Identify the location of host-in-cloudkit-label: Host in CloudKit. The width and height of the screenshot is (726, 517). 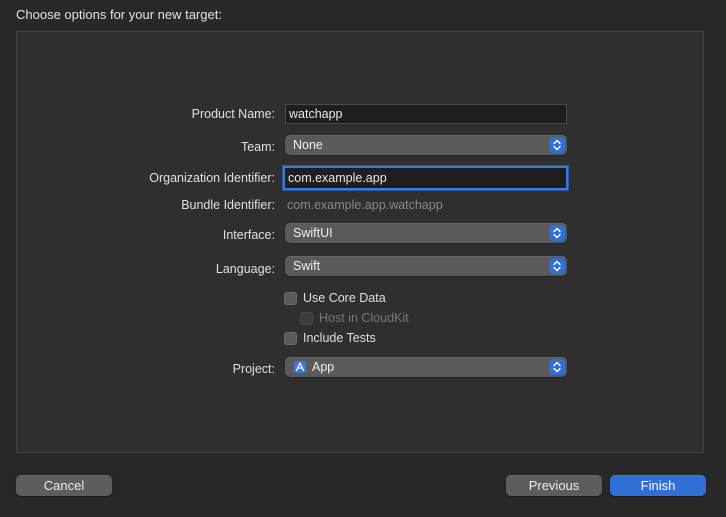
(364, 318).